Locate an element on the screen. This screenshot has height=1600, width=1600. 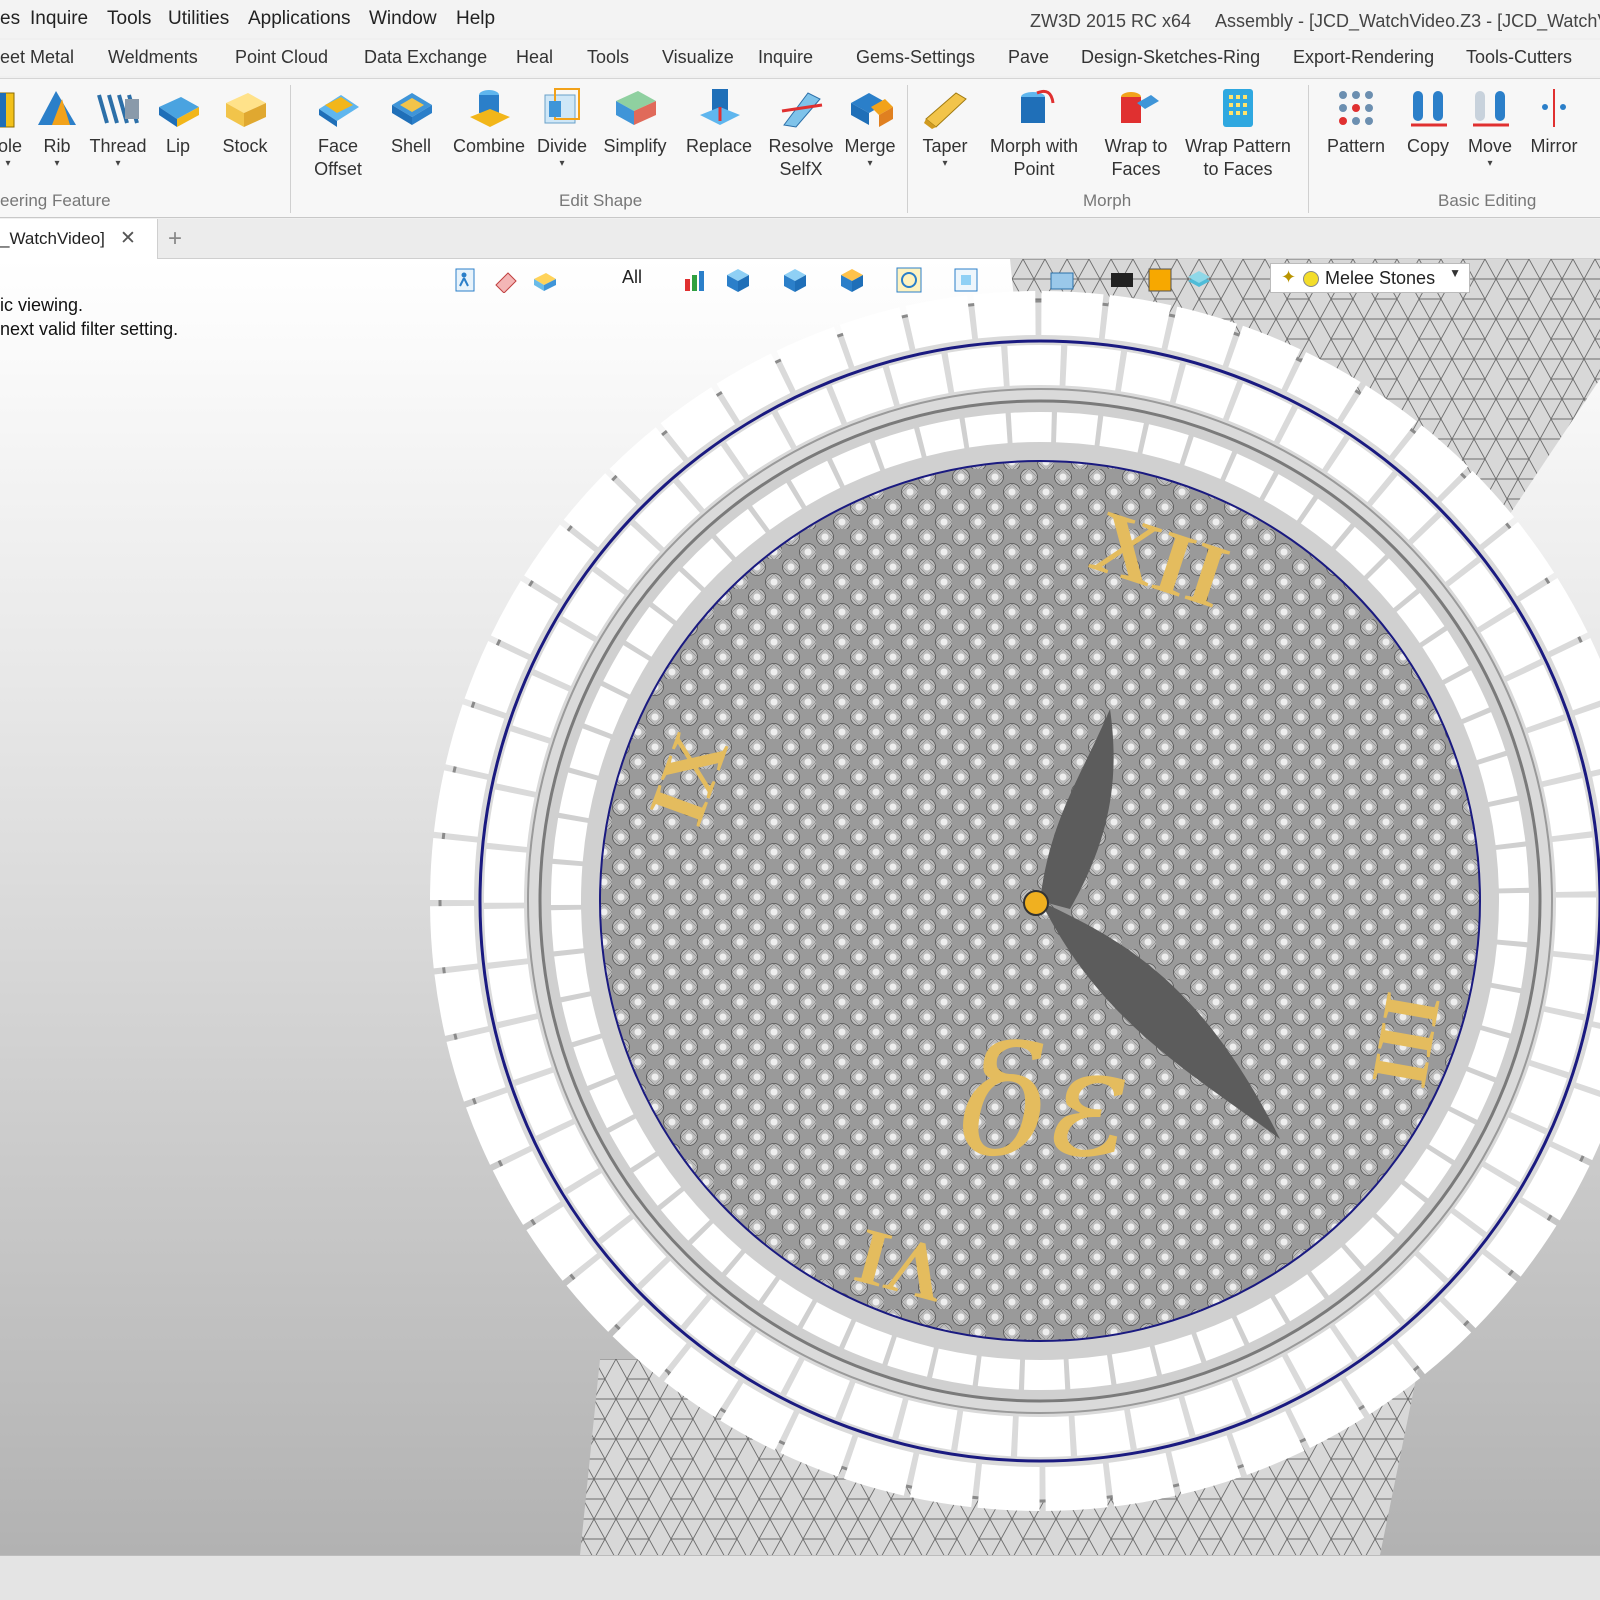
exit-icon is located at coordinates (465, 280).